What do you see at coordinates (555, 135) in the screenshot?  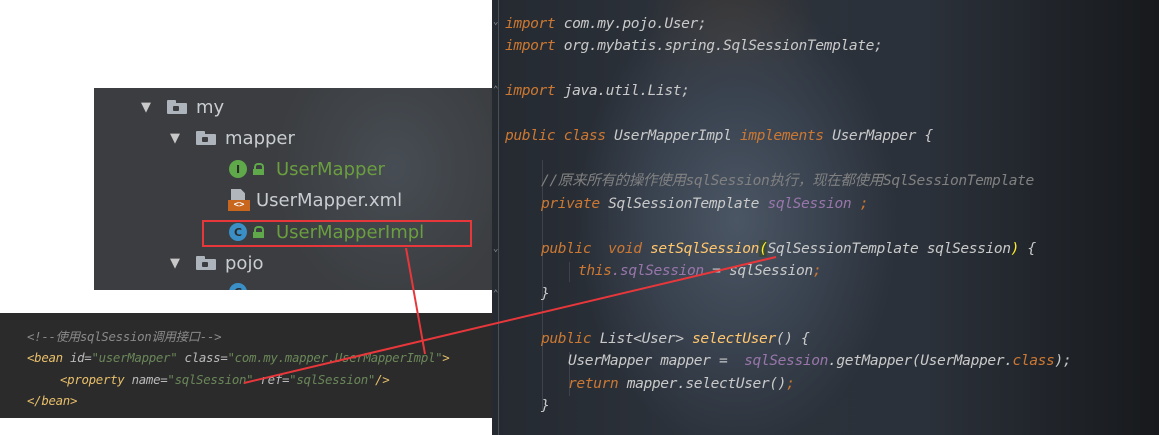 I see `keyword: public class` at bounding box center [555, 135].